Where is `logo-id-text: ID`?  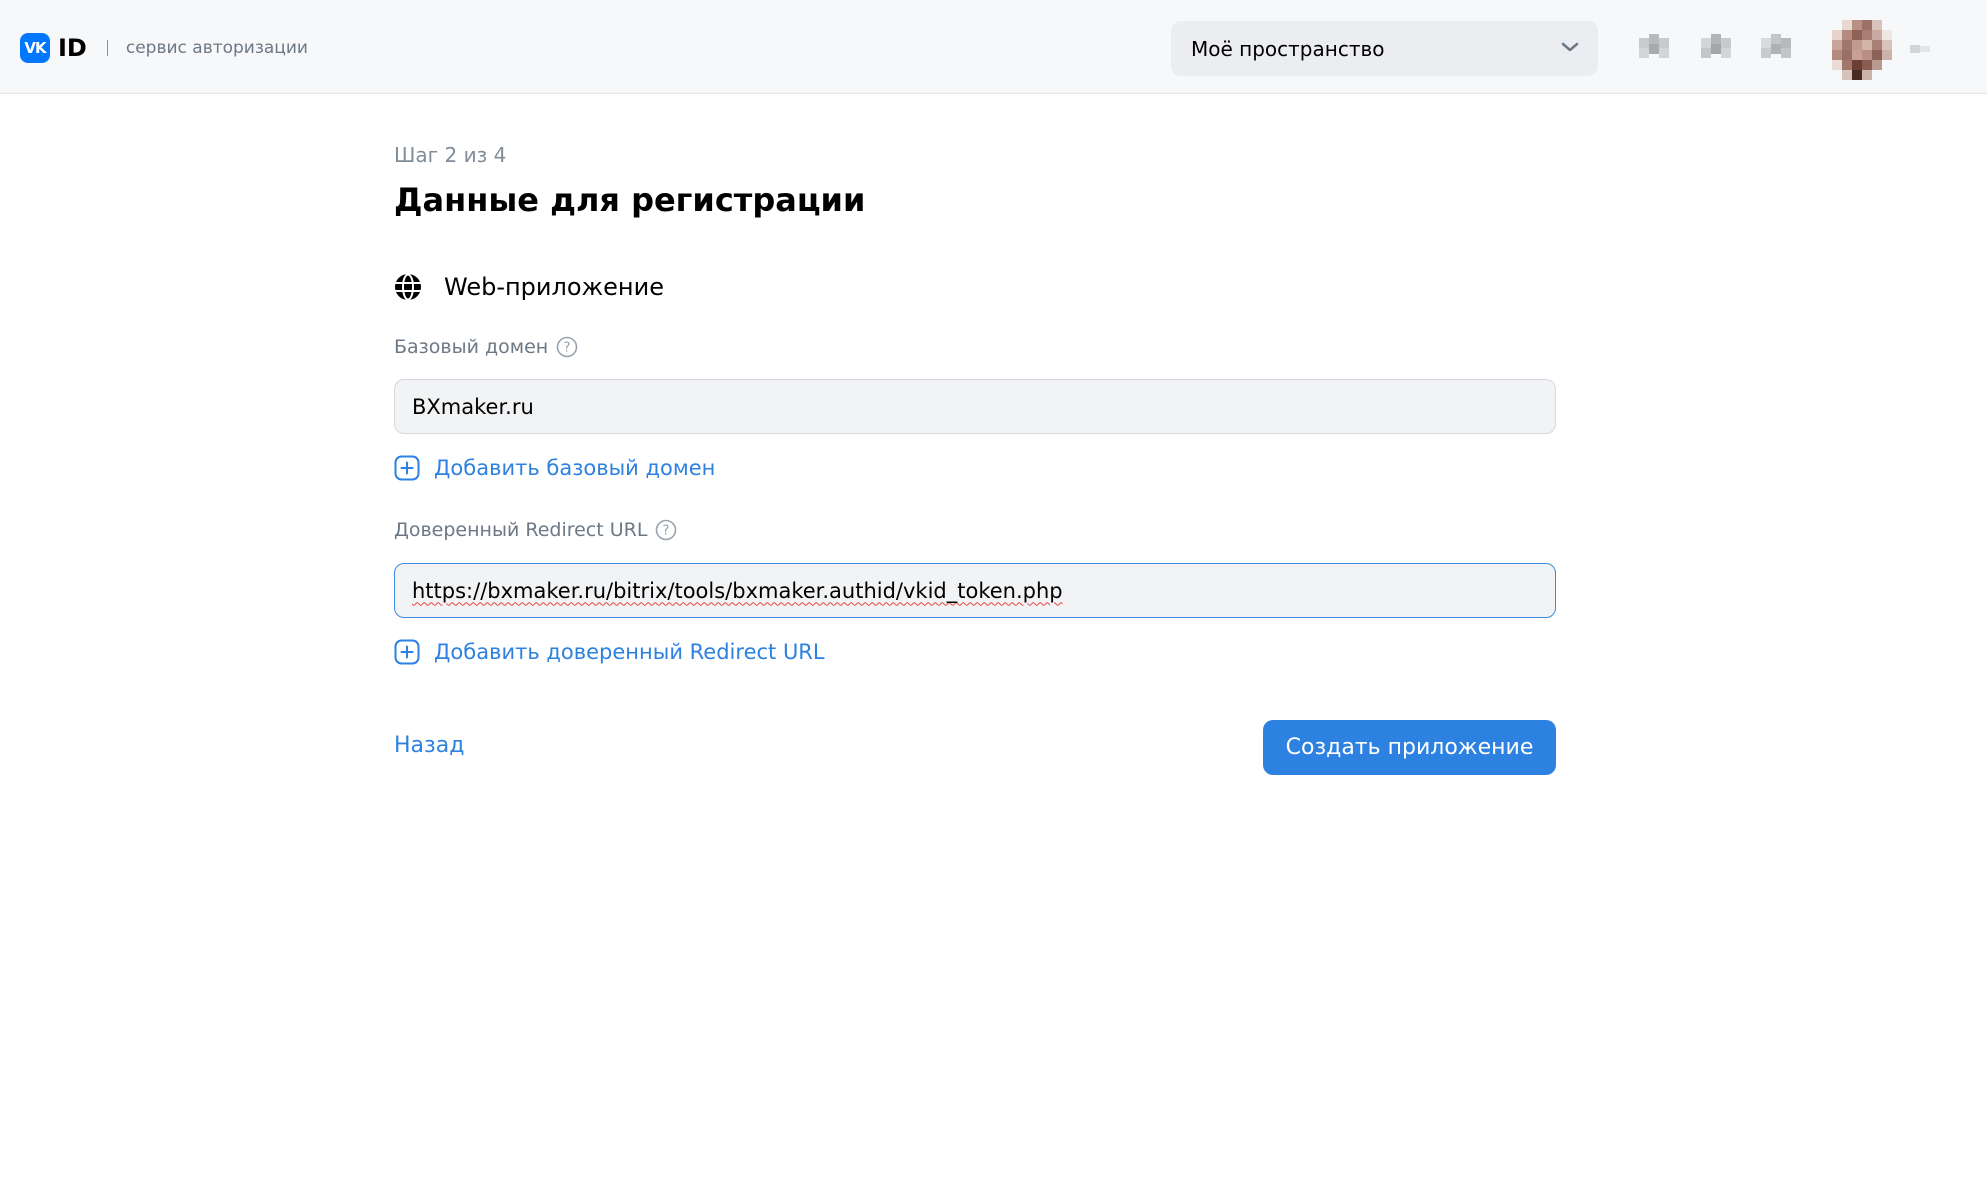 logo-id-text: ID is located at coordinates (72, 48).